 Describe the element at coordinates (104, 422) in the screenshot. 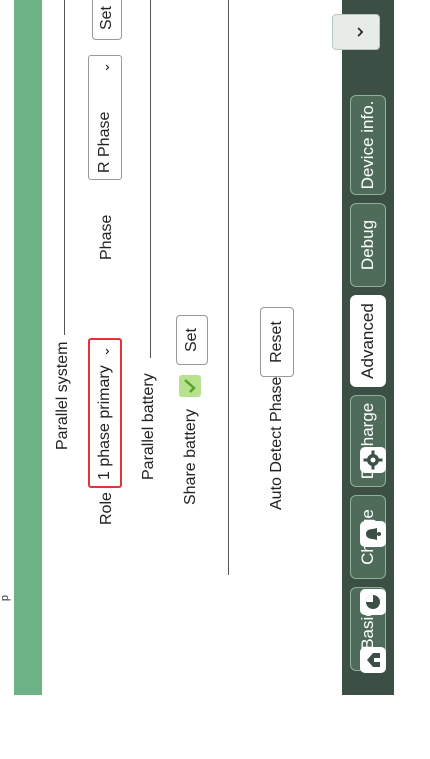

I see `role-value: 1 phase primary` at that location.